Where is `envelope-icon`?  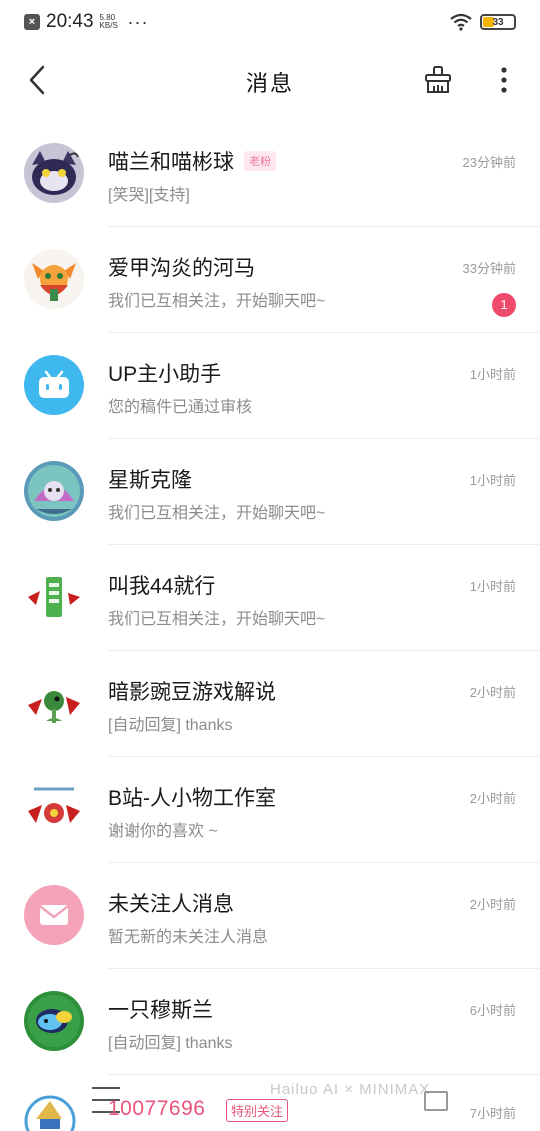 envelope-icon is located at coordinates (54, 915).